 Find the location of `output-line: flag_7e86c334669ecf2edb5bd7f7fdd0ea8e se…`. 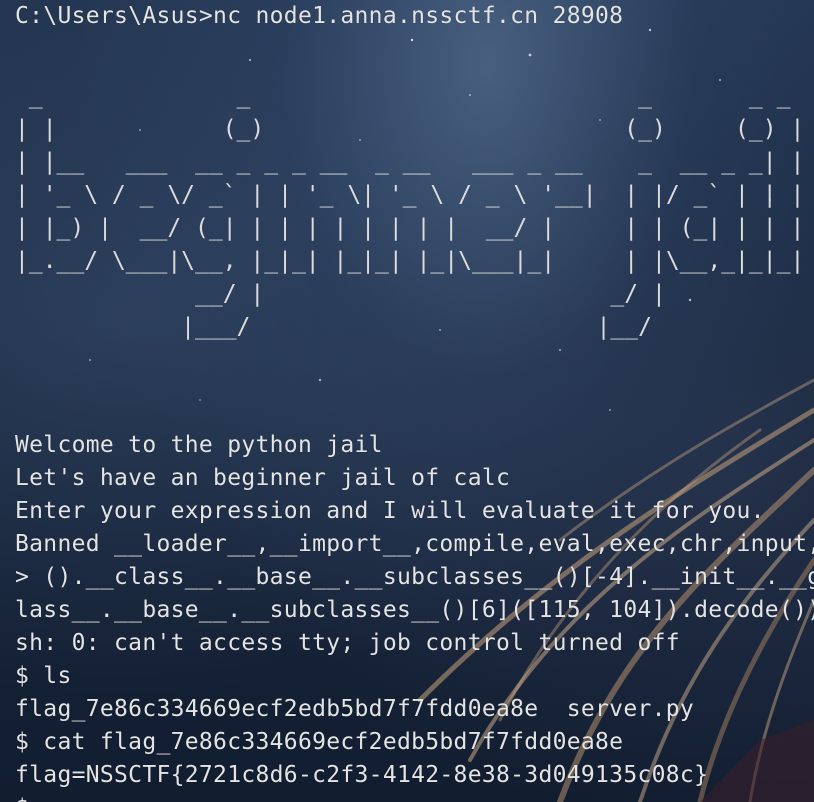

output-line: flag_7e86c334669ecf2edb5bd7f7fdd0ea8e se… is located at coordinates (355, 709).